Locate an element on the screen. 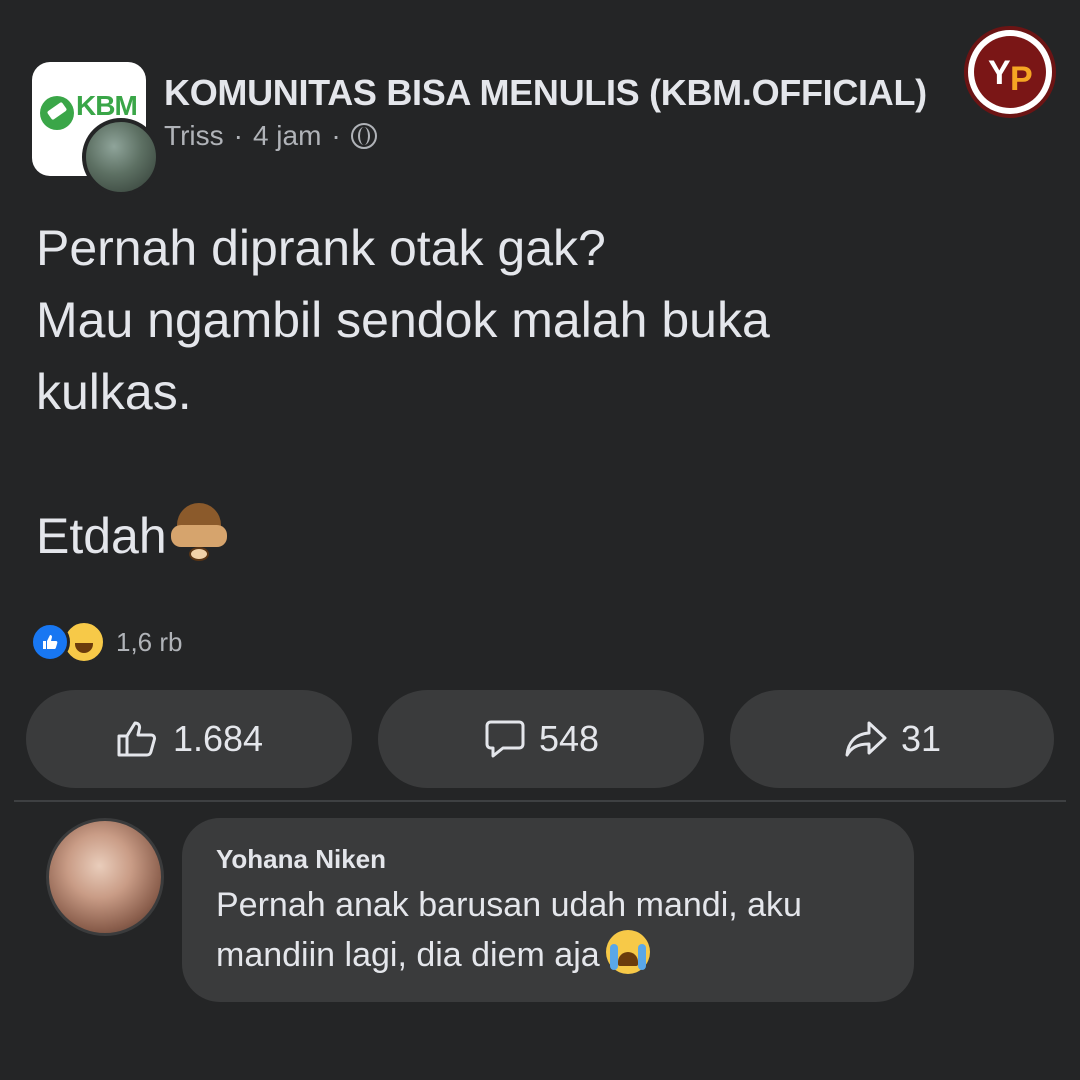 The height and width of the screenshot is (1080, 1080). share-count: 31 is located at coordinates (921, 738).